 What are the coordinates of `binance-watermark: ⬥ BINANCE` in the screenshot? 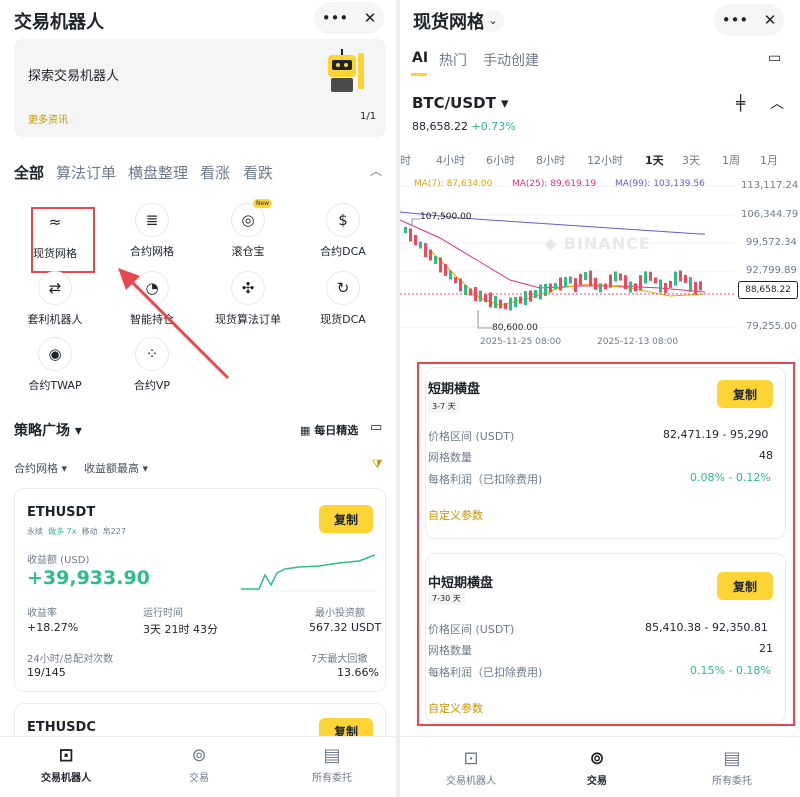 It's located at (598, 243).